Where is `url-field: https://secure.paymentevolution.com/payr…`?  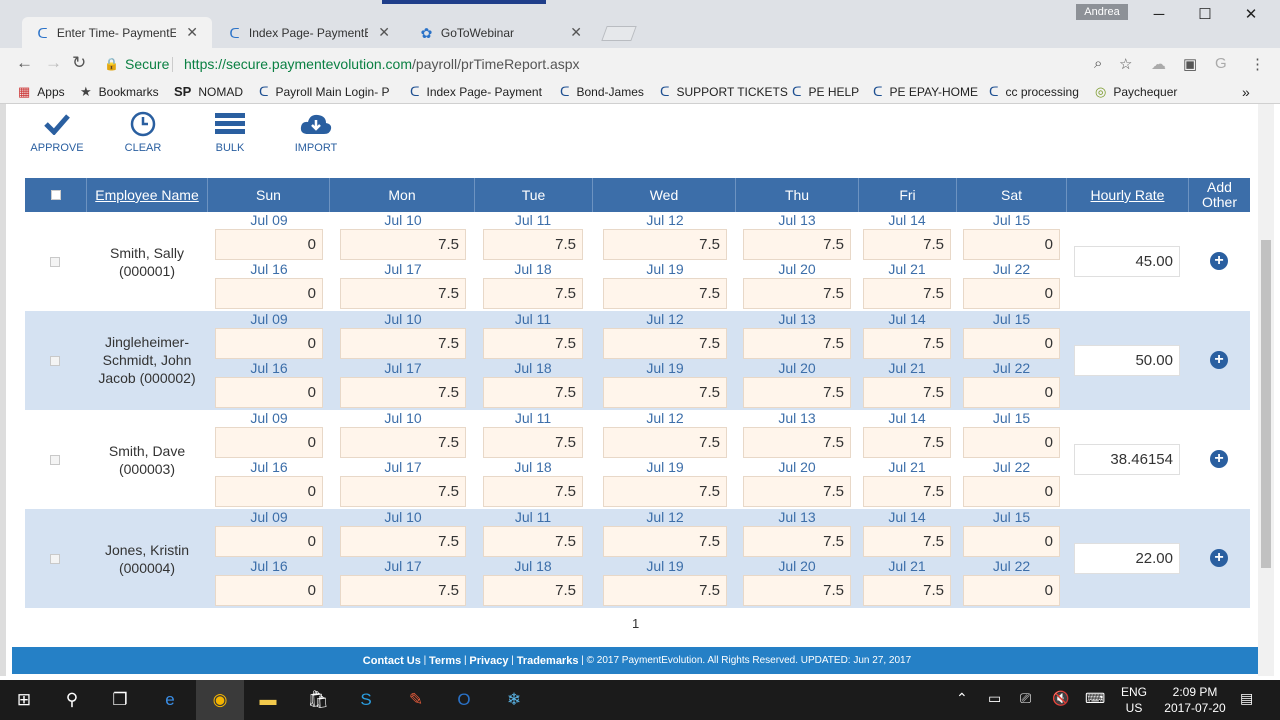
url-field: https://secure.paymentevolution.com/payr… is located at coordinates (382, 64).